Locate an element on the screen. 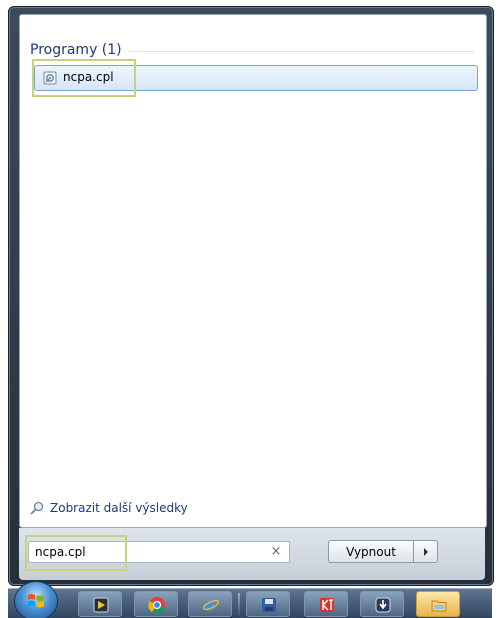 The image size is (498, 618). download-app-icon is located at coordinates (383, 605).